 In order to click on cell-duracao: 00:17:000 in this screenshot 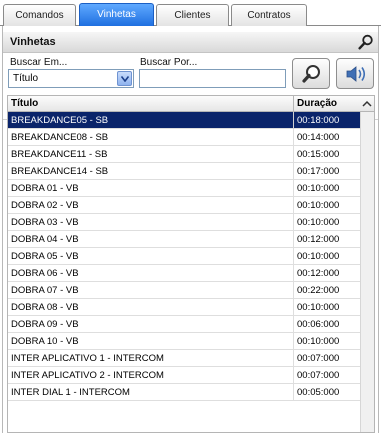, I will do `click(326, 171)`.